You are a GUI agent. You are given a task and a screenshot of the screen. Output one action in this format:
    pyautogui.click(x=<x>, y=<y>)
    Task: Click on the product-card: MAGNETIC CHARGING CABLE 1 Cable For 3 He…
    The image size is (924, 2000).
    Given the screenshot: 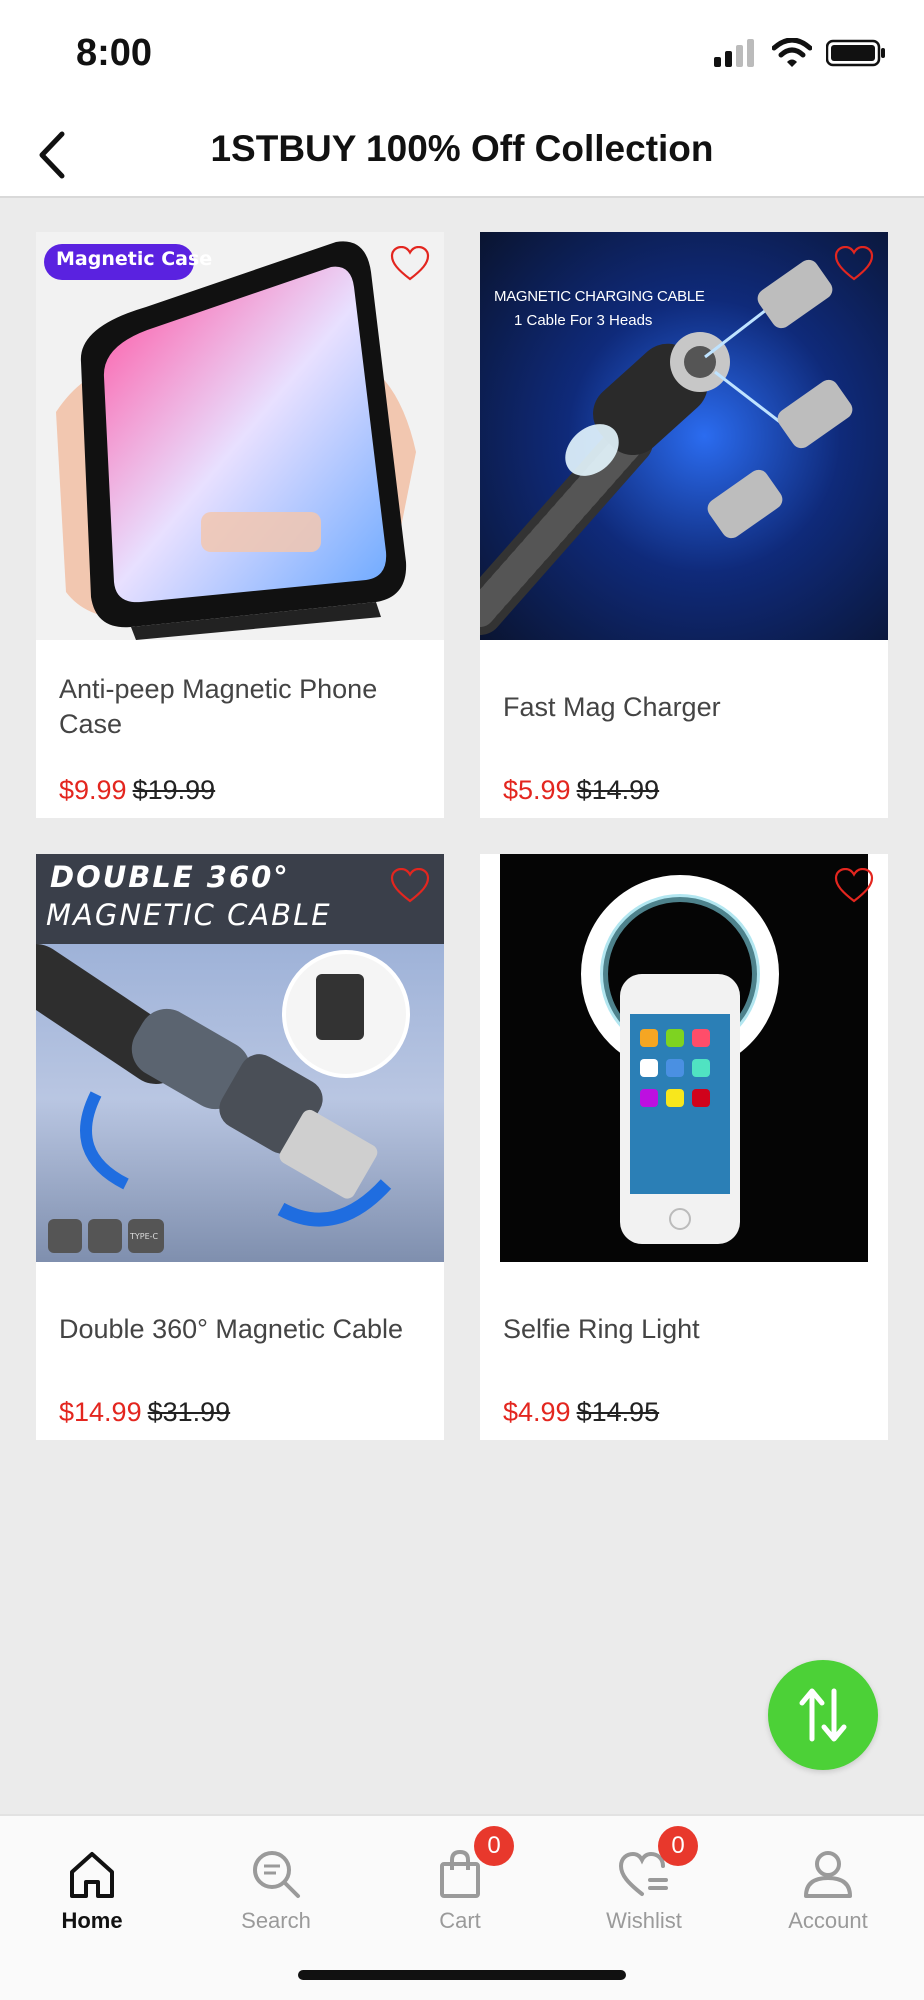 What is the action you would take?
    pyautogui.click(x=684, y=525)
    